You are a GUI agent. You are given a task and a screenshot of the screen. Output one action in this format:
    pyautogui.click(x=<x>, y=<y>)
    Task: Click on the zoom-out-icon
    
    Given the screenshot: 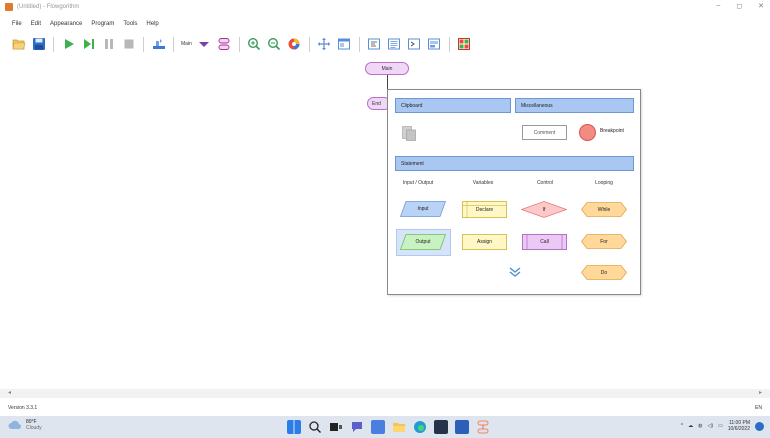 What is the action you would take?
    pyautogui.click(x=274, y=44)
    